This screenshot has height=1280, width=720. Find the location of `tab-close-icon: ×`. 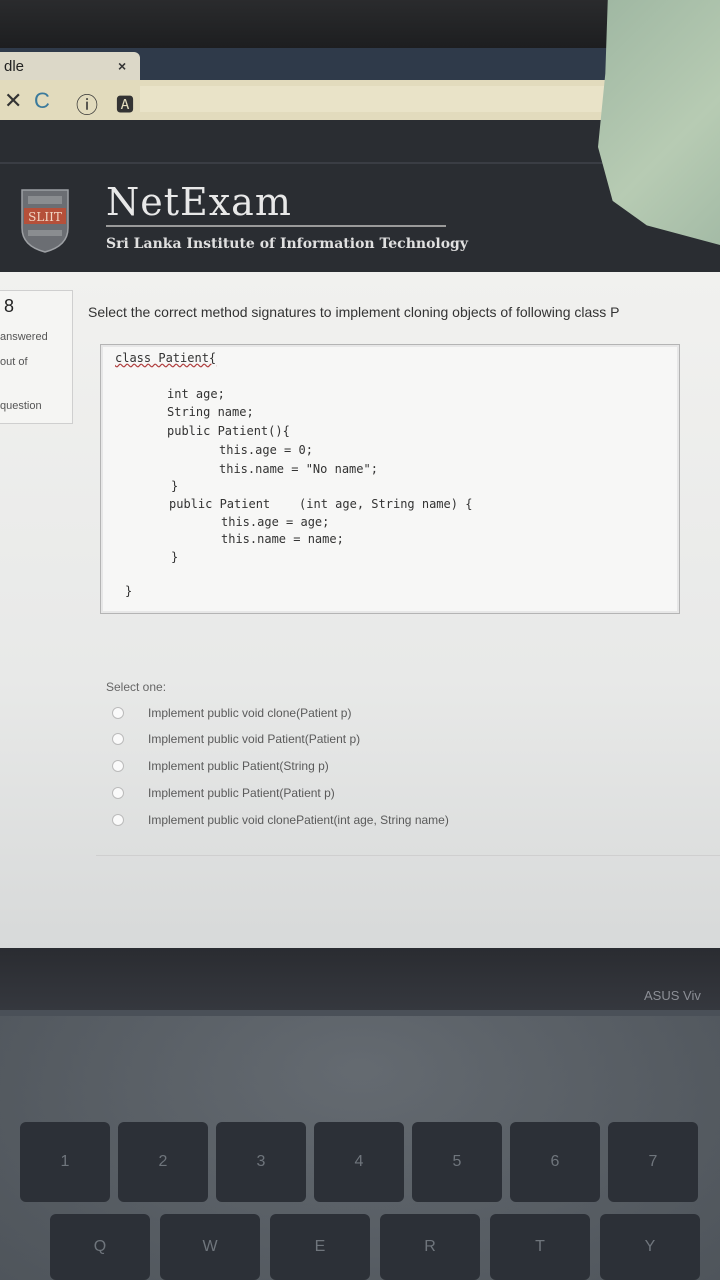

tab-close-icon: × is located at coordinates (122, 66).